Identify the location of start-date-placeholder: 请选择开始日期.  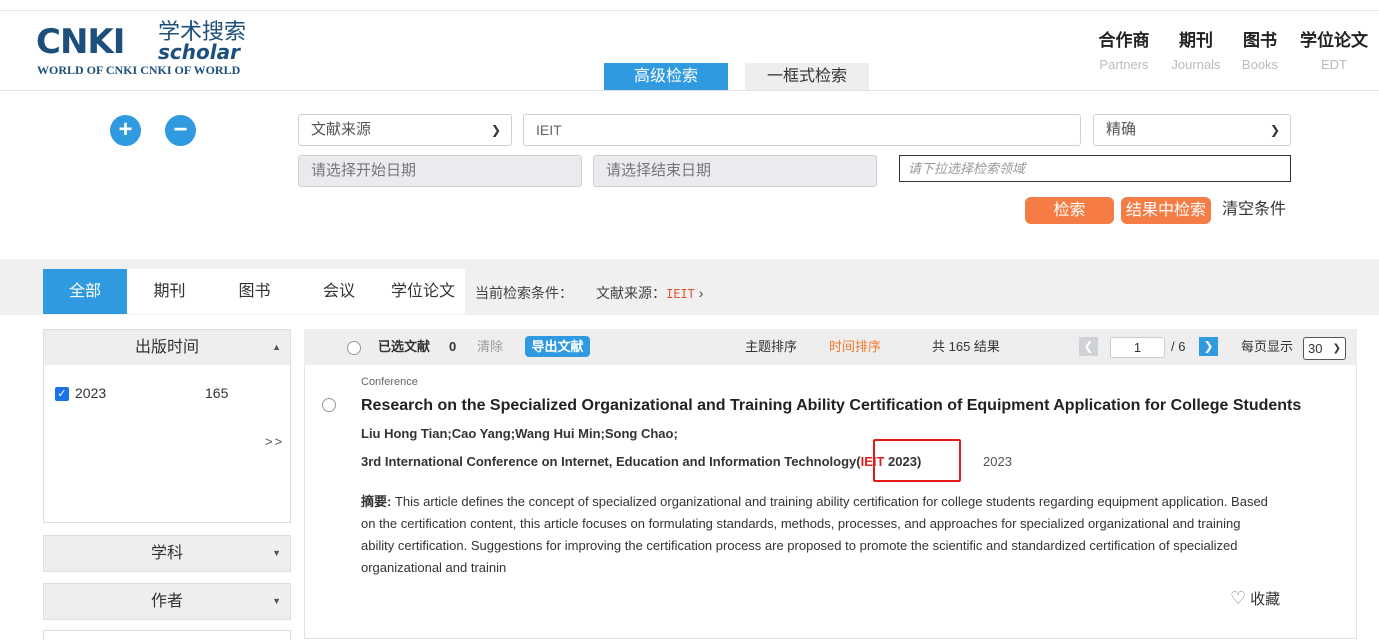
(364, 170).